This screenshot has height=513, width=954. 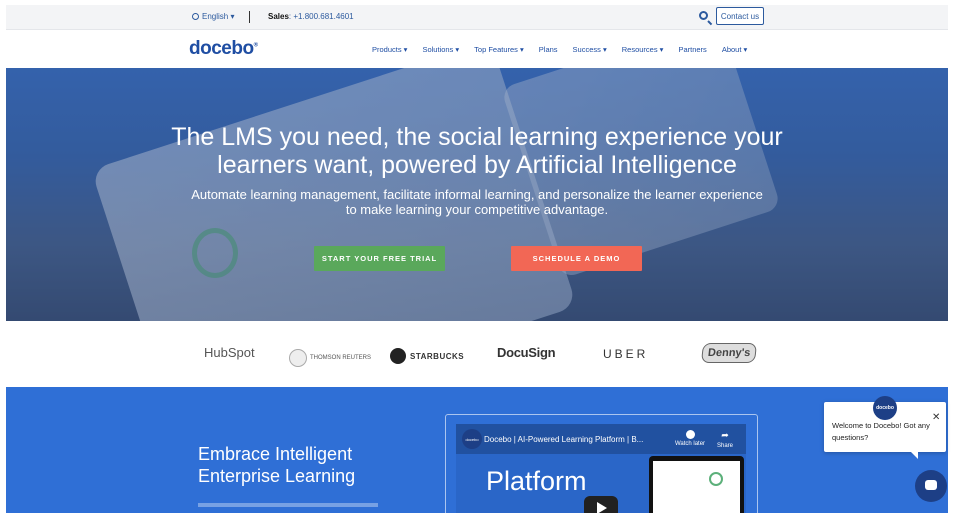 I want to click on starbucks-siren-icon, so click(x=398, y=356).